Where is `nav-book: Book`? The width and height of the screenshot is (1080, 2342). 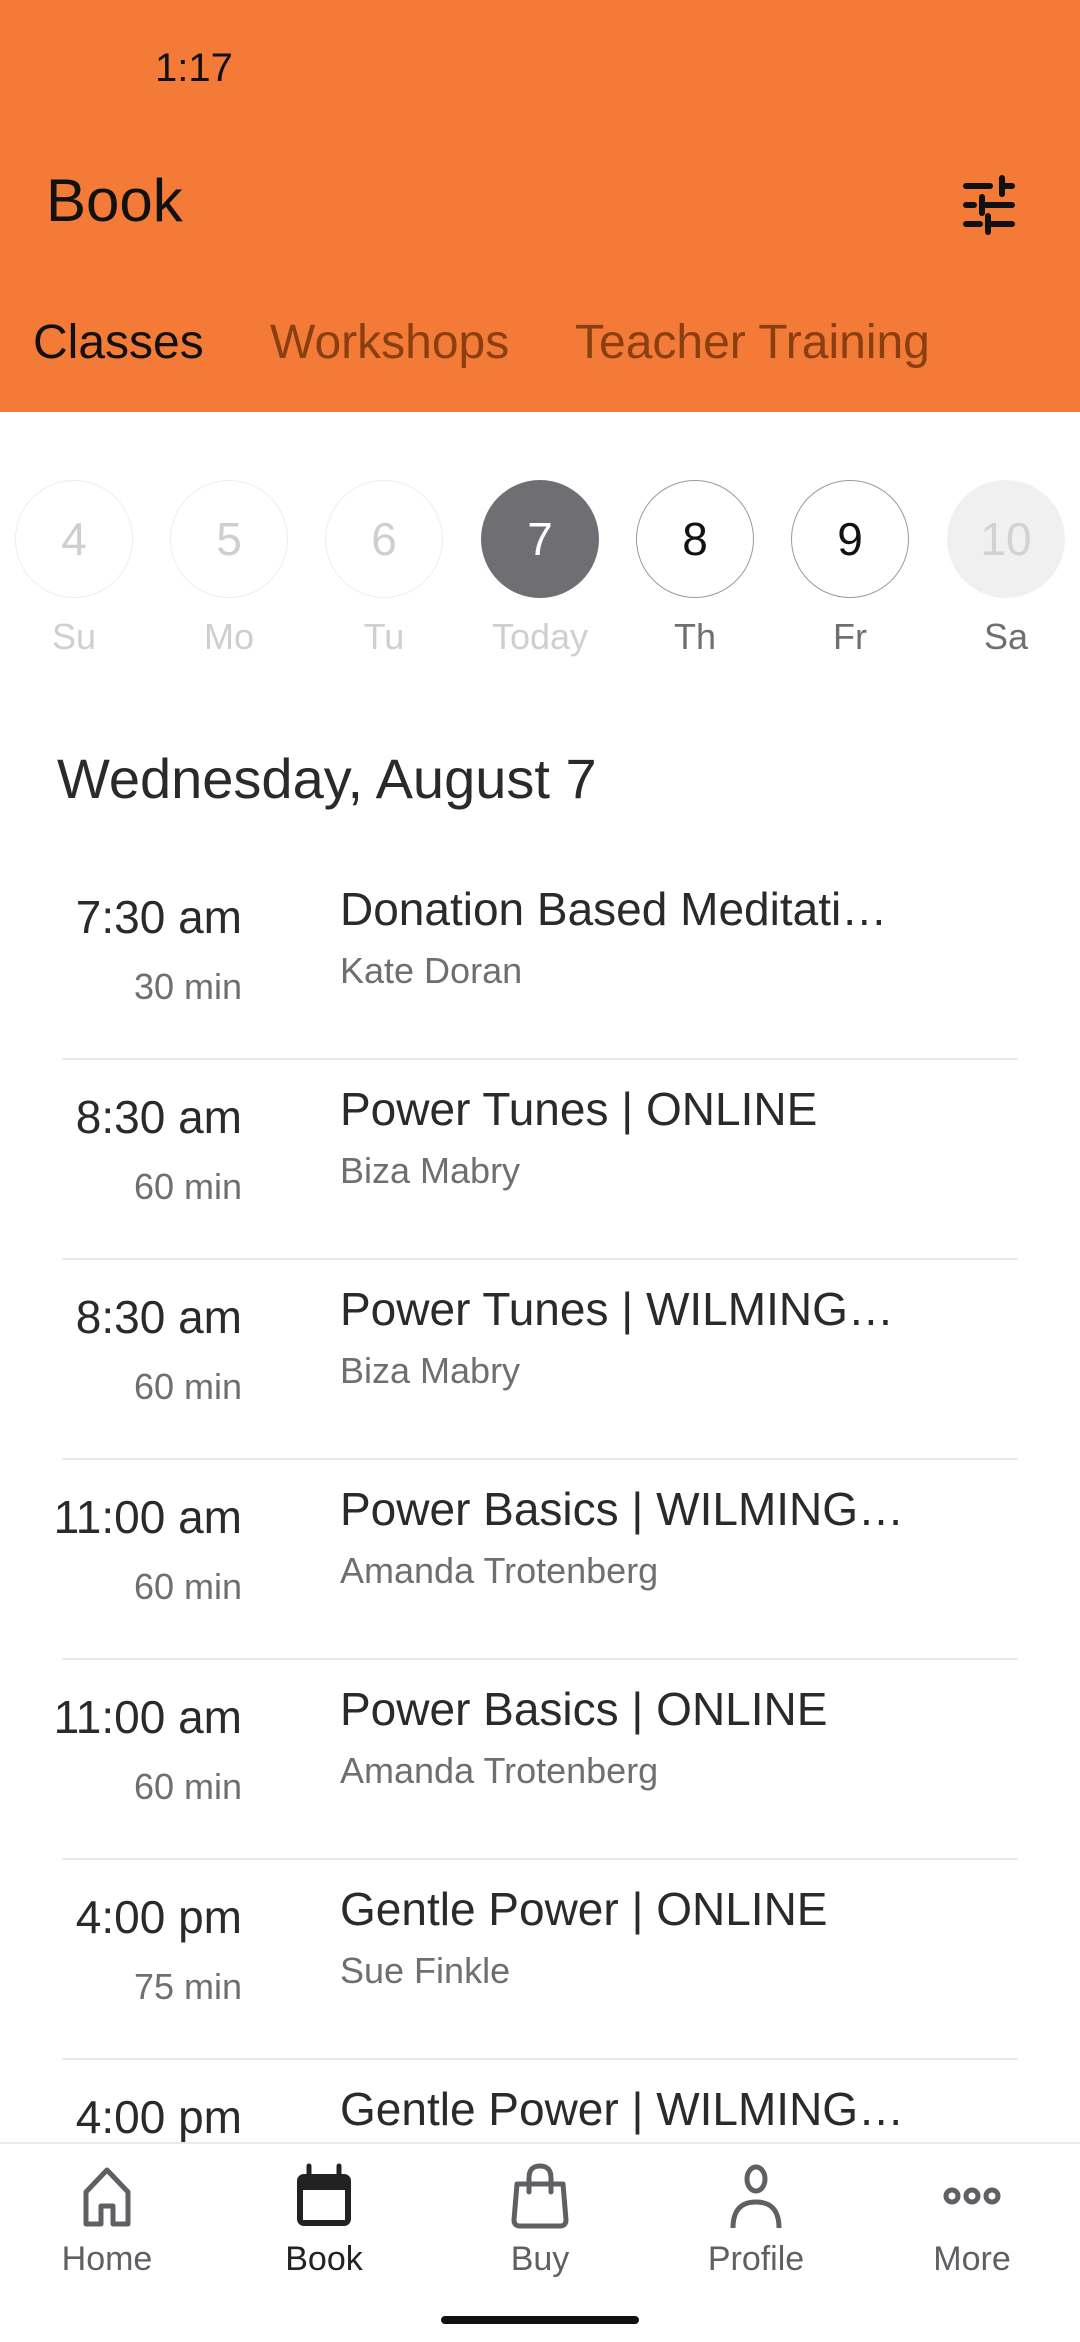
nav-book: Book is located at coordinates (324, 2220).